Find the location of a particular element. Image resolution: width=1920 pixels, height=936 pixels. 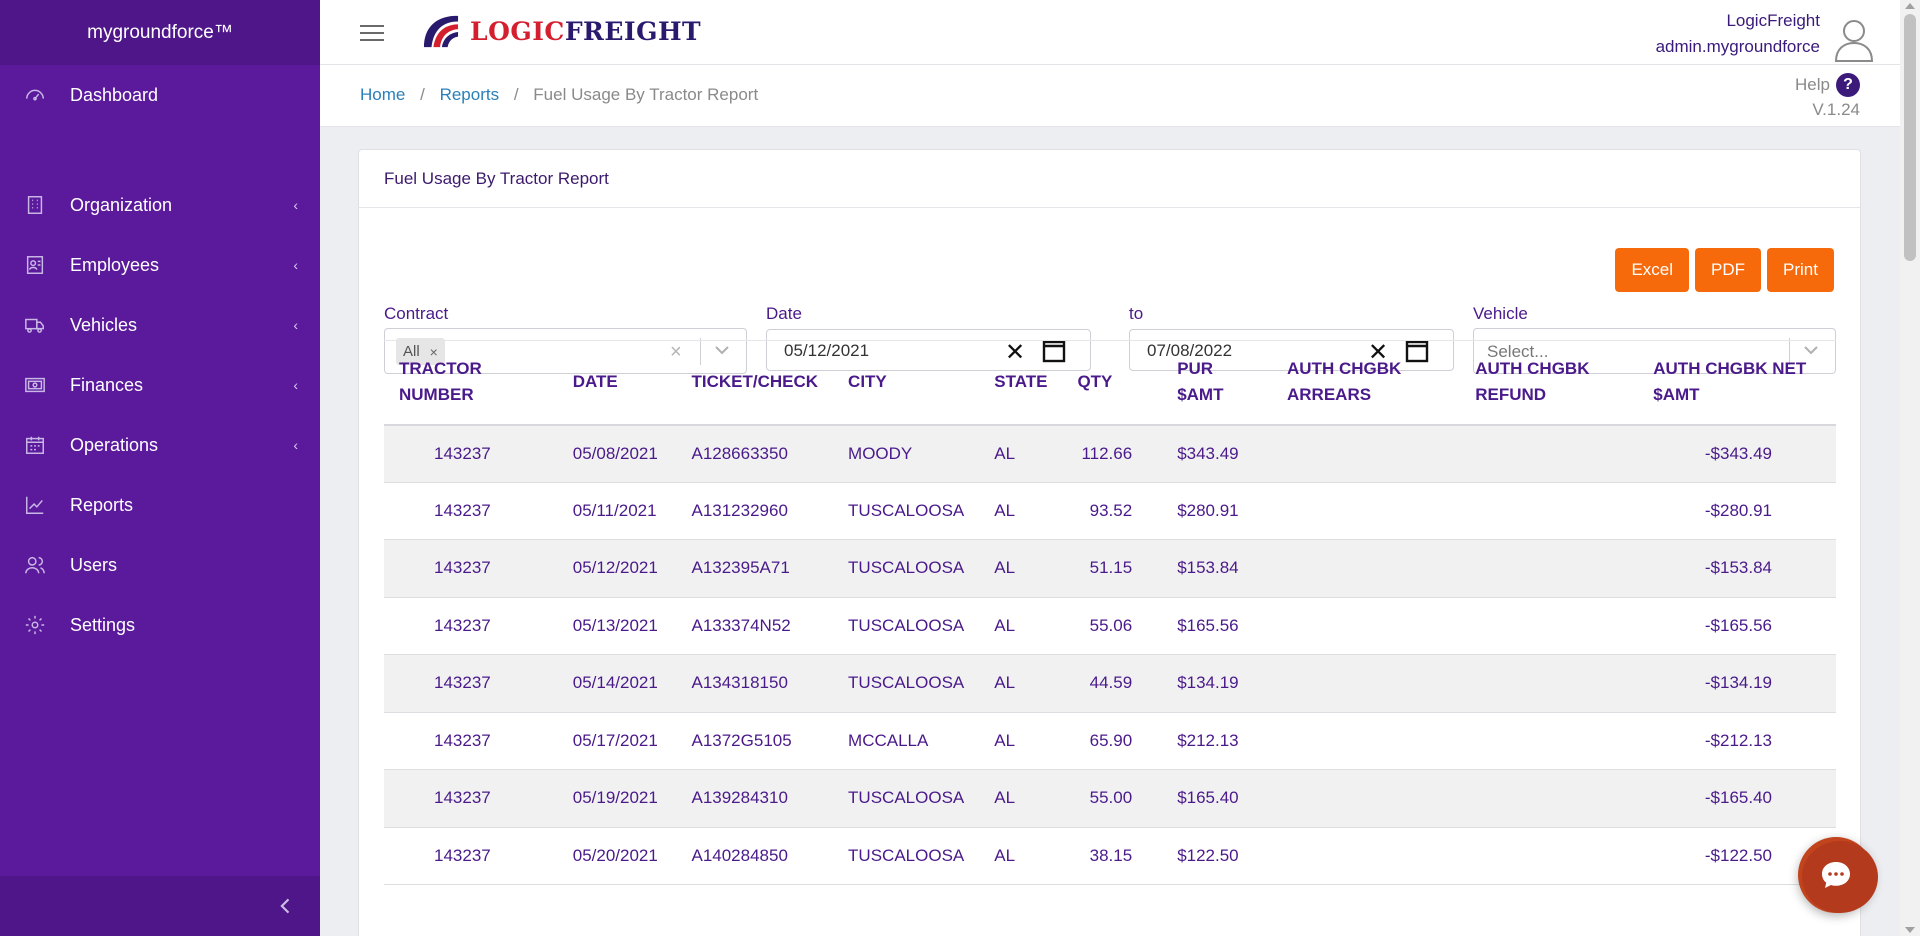

column-header: TRACTOR NUMBER is located at coordinates (471, 383).